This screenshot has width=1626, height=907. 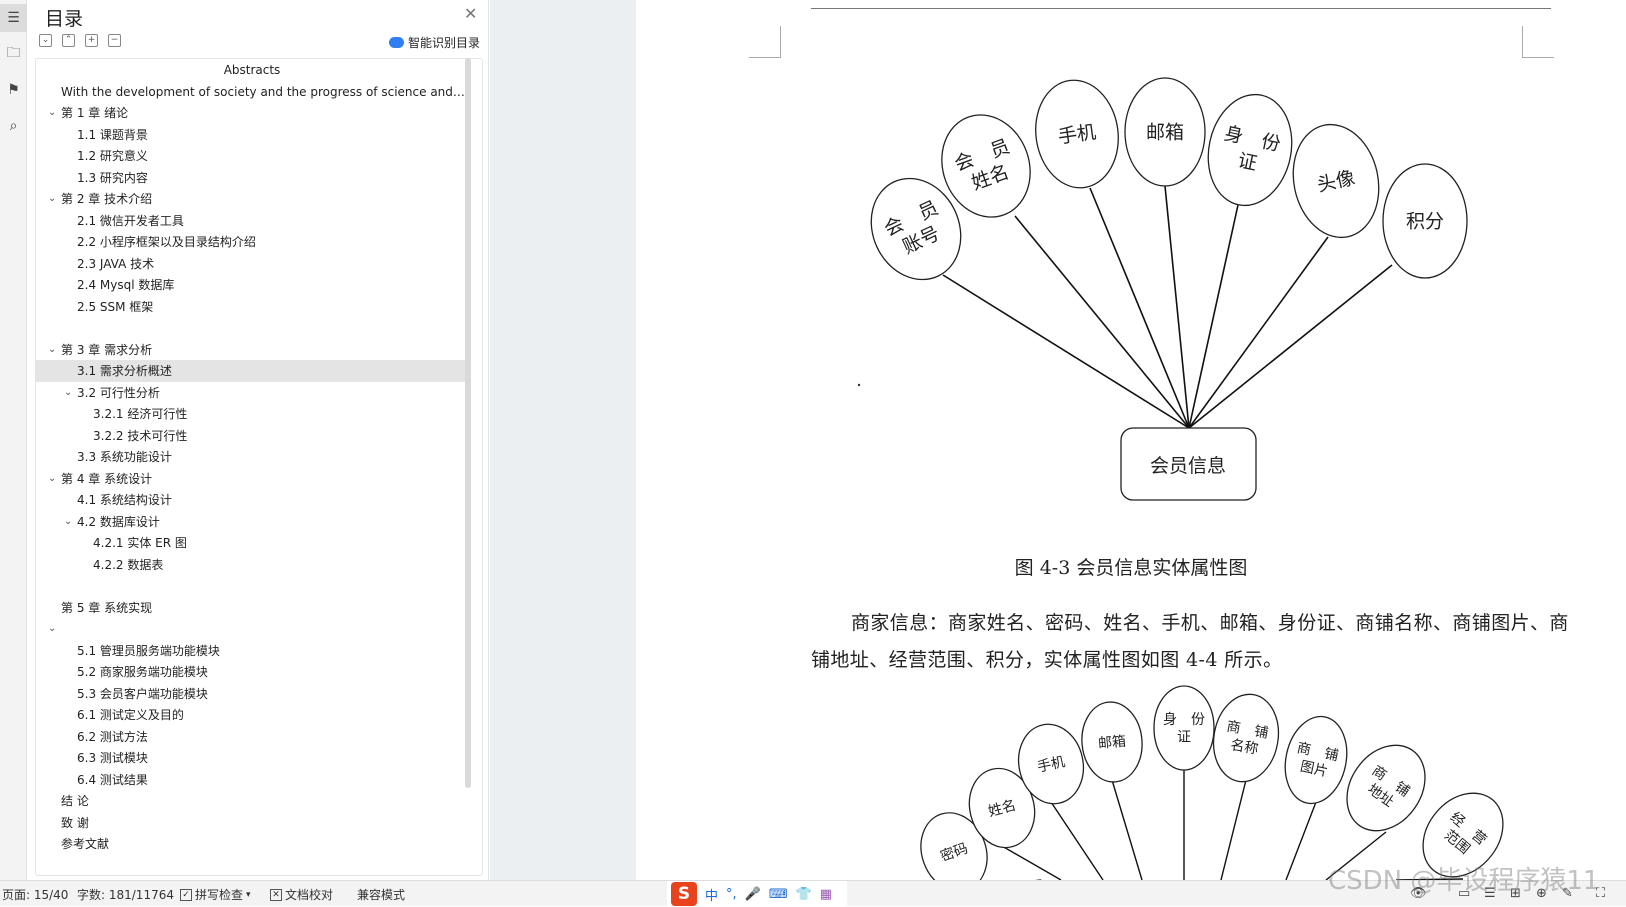 I want to click on toc-item: 2.2 小程序框架以及目录结构介绍, so click(x=252, y=242).